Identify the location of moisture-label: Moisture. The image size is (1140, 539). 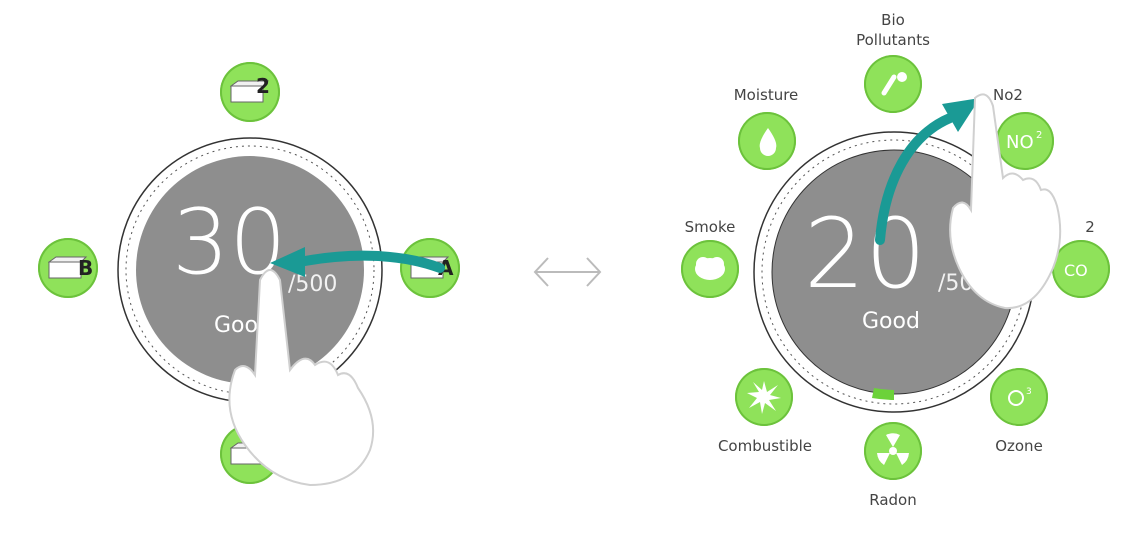
(766, 95).